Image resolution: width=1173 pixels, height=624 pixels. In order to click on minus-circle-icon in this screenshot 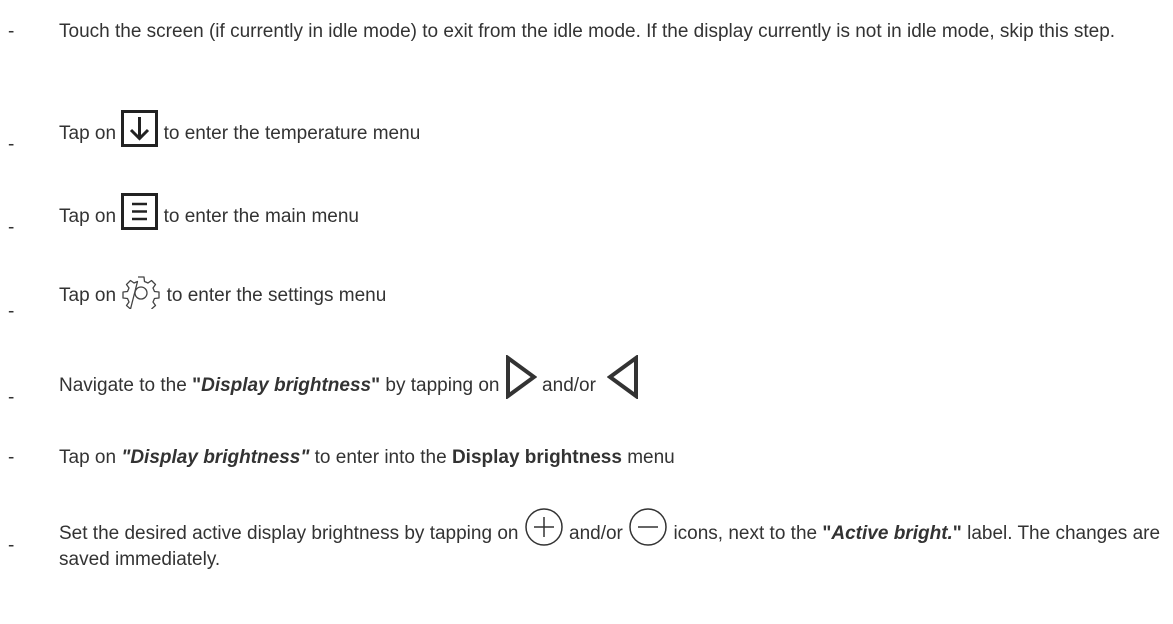, I will do `click(648, 527)`.